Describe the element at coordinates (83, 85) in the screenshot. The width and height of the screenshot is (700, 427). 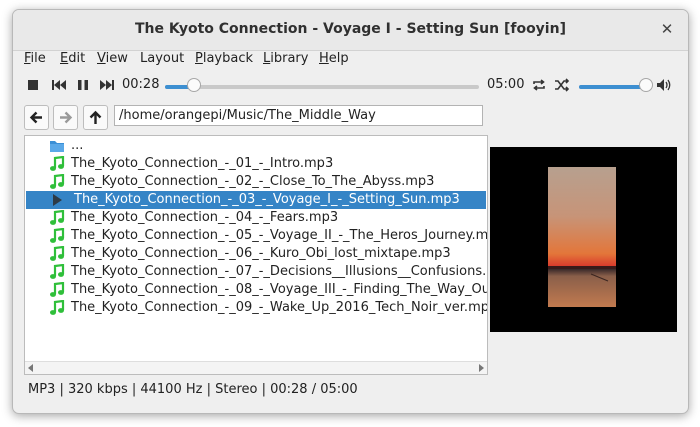
I see `pause-icon` at that location.